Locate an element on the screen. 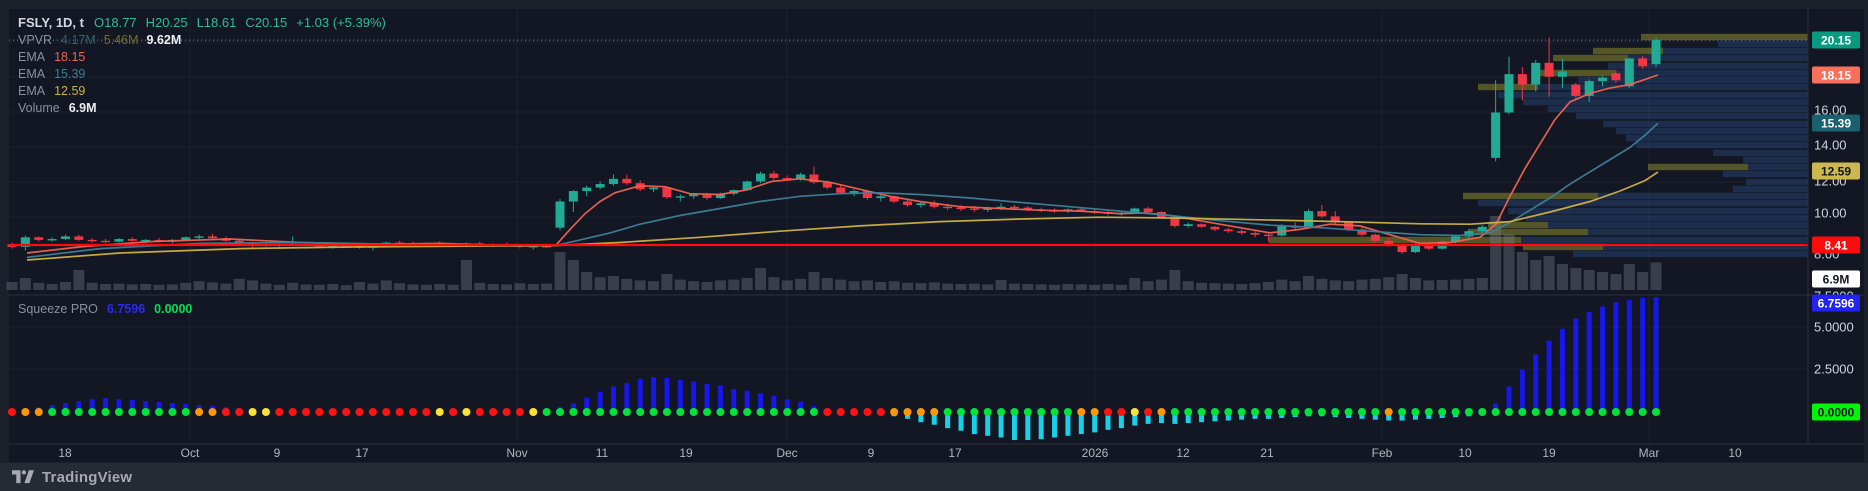 The height and width of the screenshot is (491, 1868). ema-slow-value: 12.59 is located at coordinates (70, 91).